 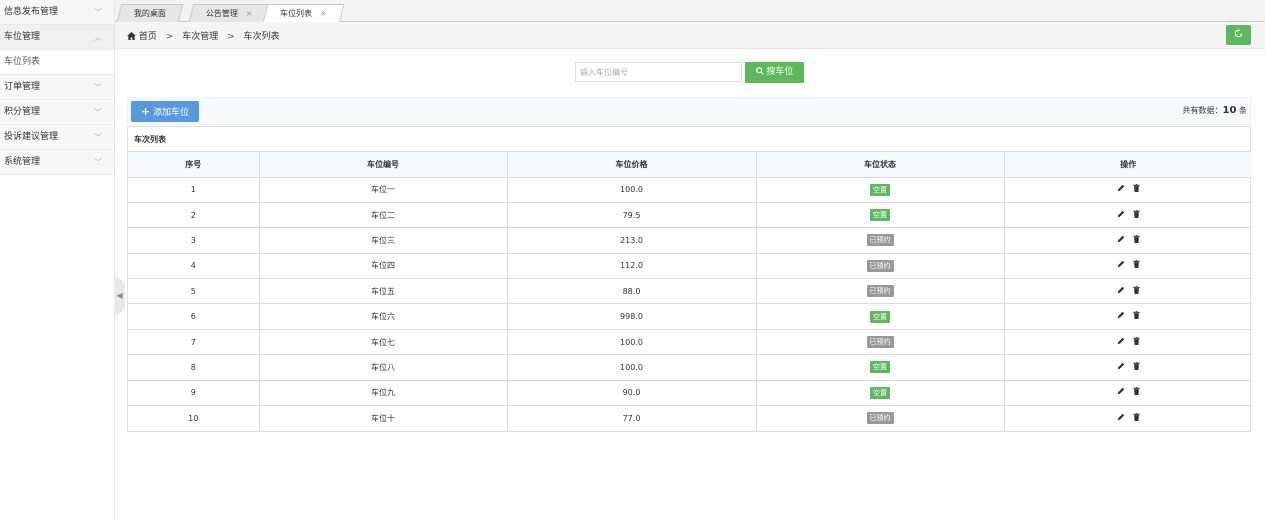 I want to click on tab-label: 车位列表, so click(x=296, y=13).